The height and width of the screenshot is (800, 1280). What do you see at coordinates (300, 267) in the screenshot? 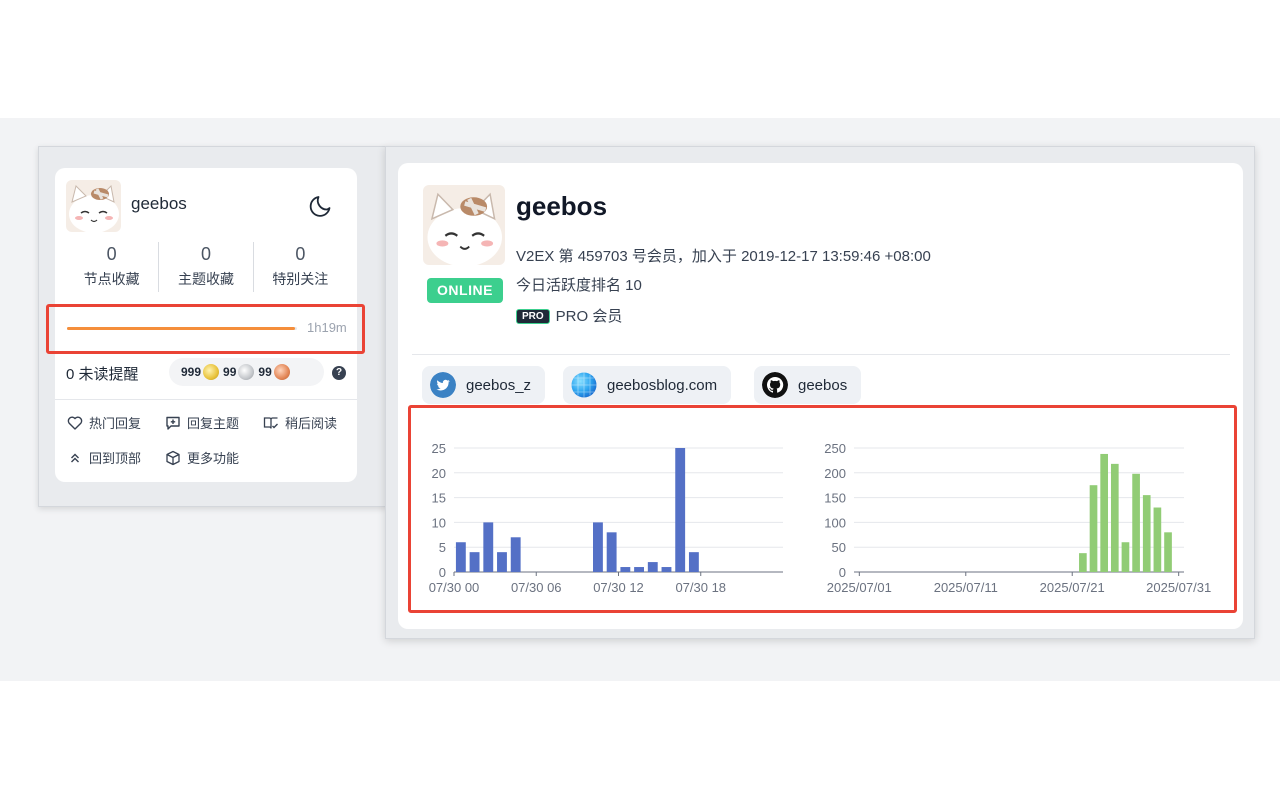
I see `stat-special-follows: 0 特别关注` at bounding box center [300, 267].